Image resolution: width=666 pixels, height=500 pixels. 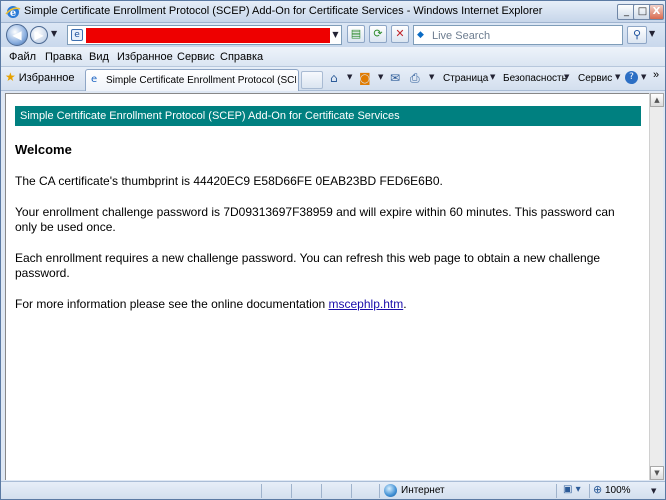 I want to click on arrow-left-icon: ◀, so click(x=17, y=35).